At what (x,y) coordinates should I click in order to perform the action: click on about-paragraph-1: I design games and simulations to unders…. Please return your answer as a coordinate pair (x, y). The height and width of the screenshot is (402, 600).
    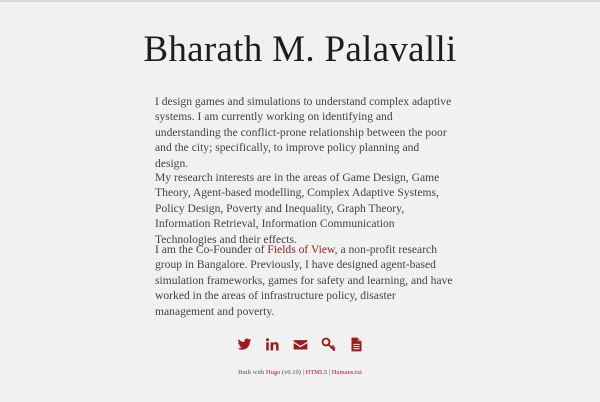
    Looking at the image, I should click on (303, 132).